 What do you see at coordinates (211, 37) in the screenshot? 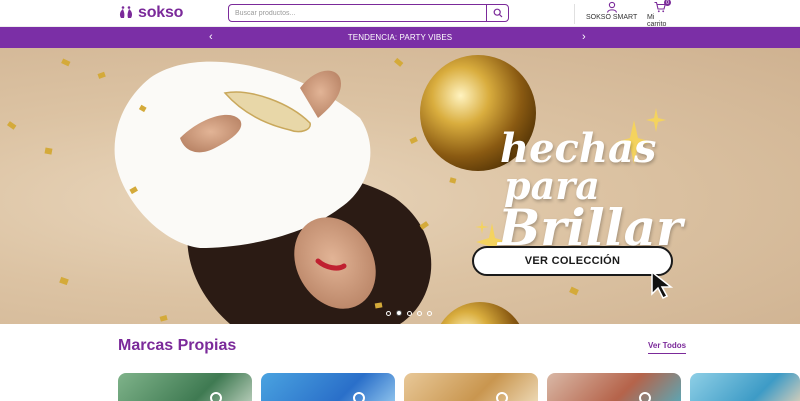
I see `chevron-left-icon: ‹` at bounding box center [211, 37].